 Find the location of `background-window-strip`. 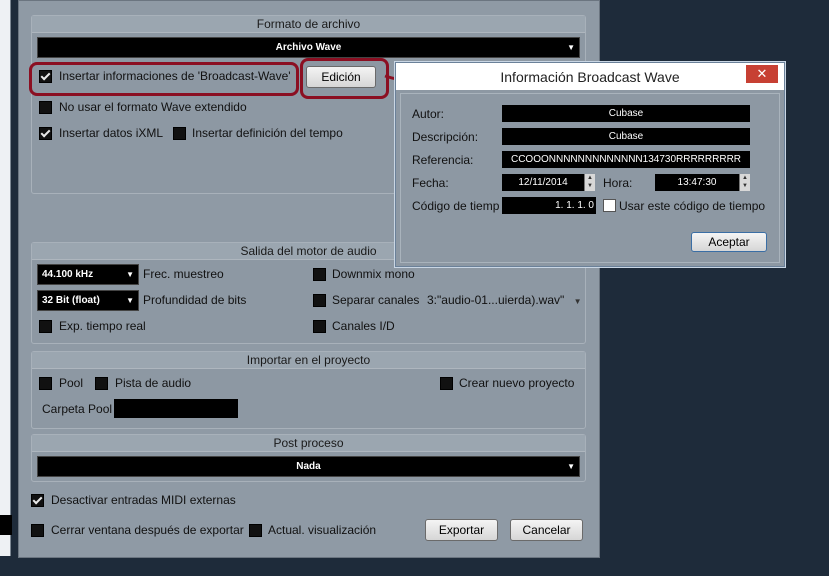

background-window-strip is located at coordinates (5, 278).